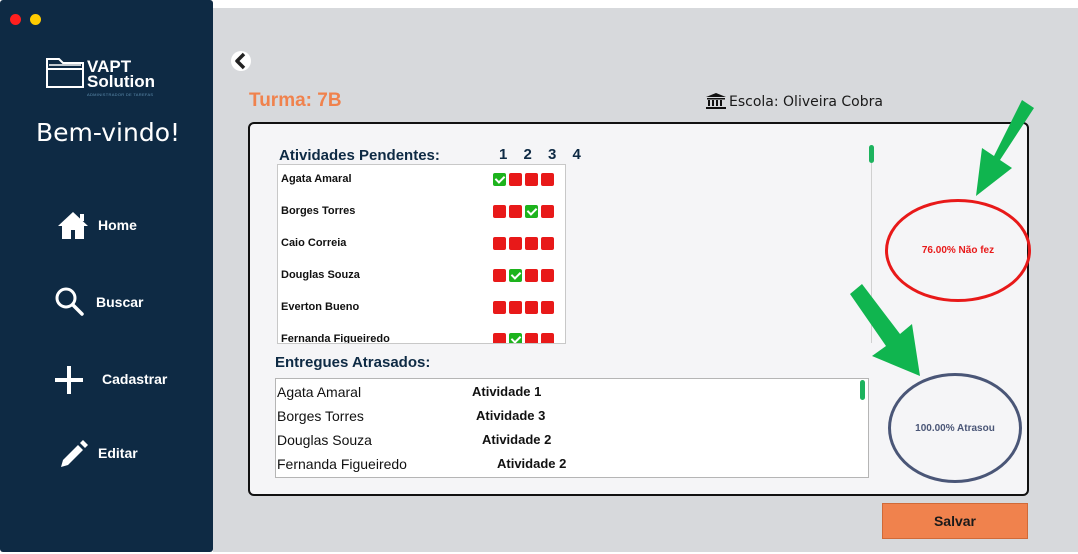  What do you see at coordinates (716, 101) in the screenshot?
I see `school-building-icon` at bounding box center [716, 101].